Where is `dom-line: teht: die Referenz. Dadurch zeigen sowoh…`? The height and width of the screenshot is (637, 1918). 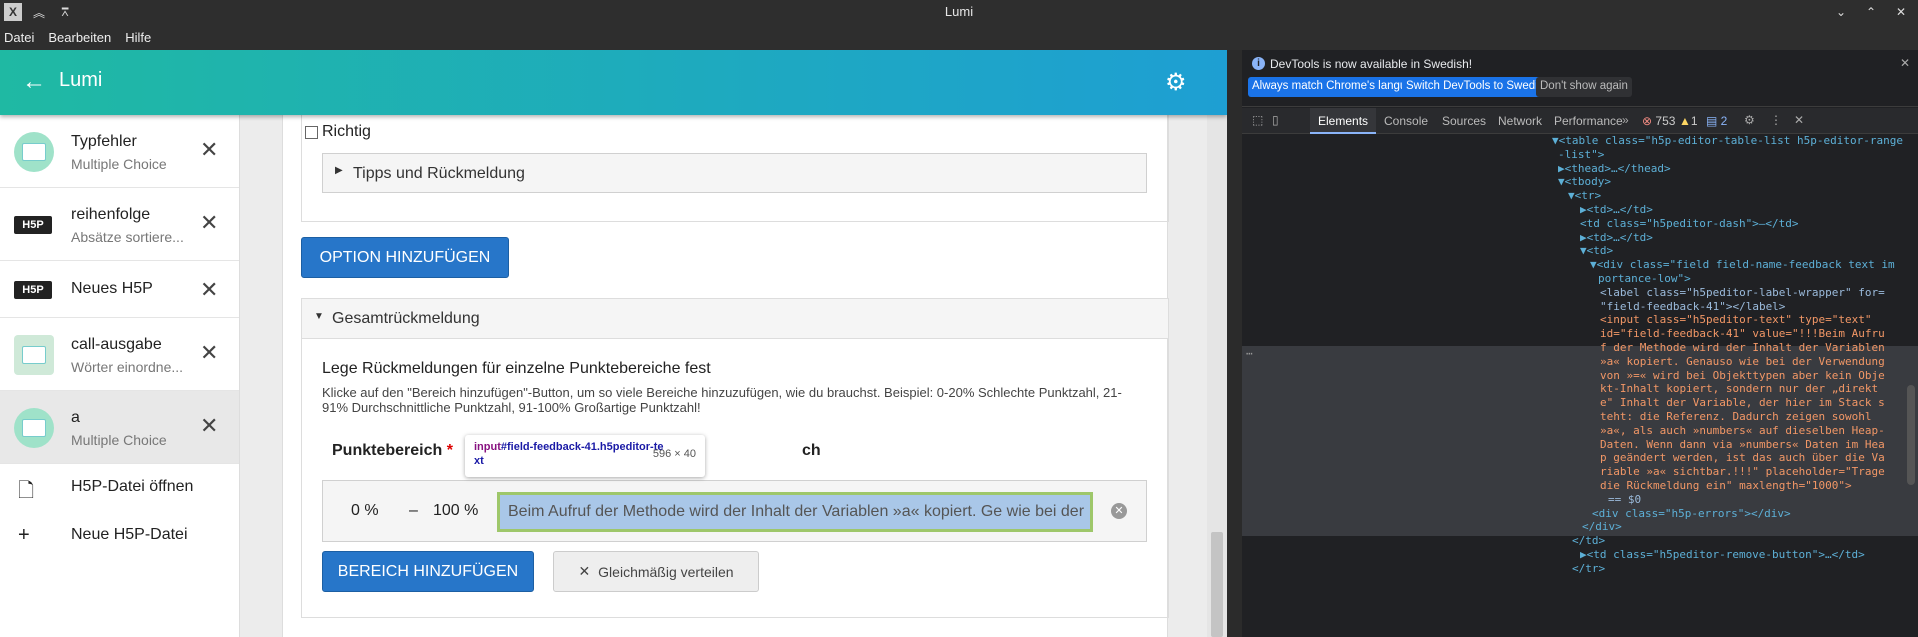 dom-line: teht: die Referenz. Dadurch zeigen sowoh… is located at coordinates (1736, 416).